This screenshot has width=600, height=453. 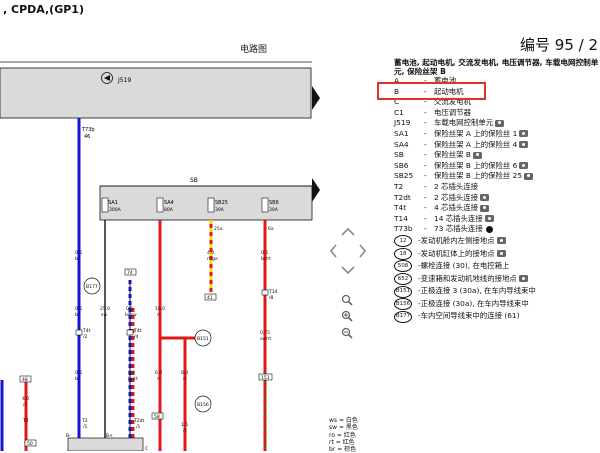 I want to click on legend-desc: 2 芯插头连接, so click(x=517, y=198).